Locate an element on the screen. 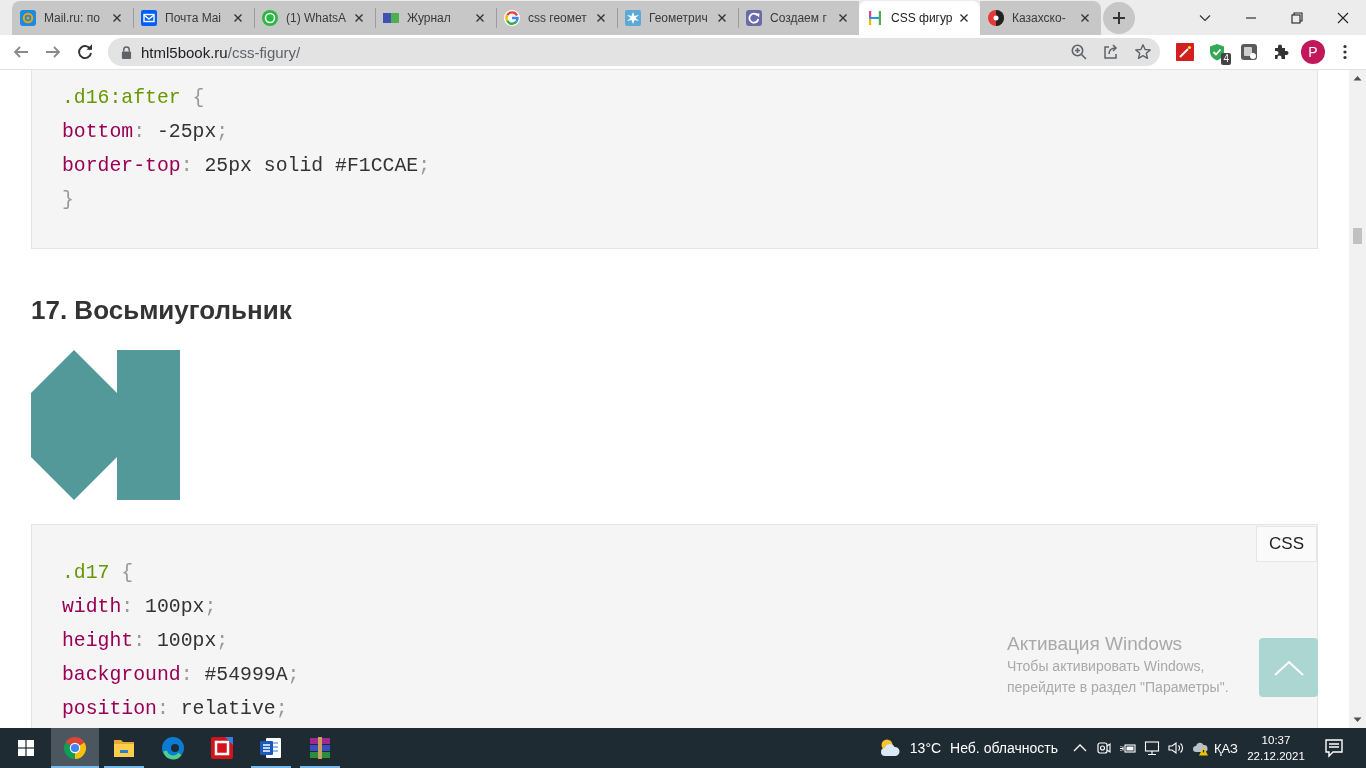 The image size is (1366, 768). monitor-icon is located at coordinates (1152, 748).